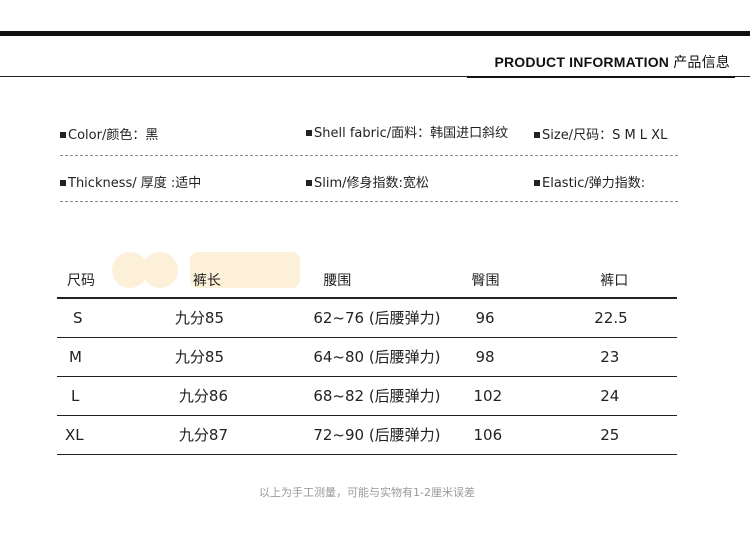  I want to click on header-length: 裤长, so click(206, 280).